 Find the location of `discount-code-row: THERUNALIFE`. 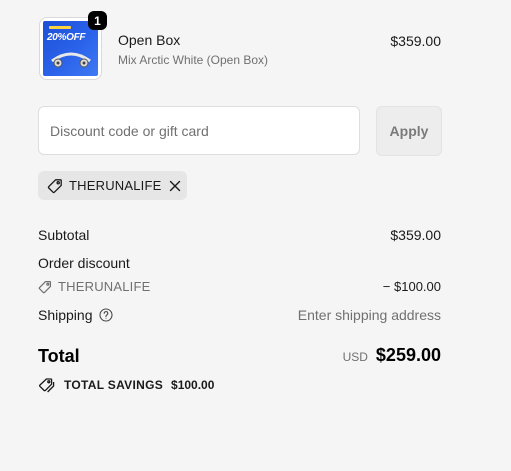

discount-code-row: THERUNALIFE is located at coordinates (94, 286).